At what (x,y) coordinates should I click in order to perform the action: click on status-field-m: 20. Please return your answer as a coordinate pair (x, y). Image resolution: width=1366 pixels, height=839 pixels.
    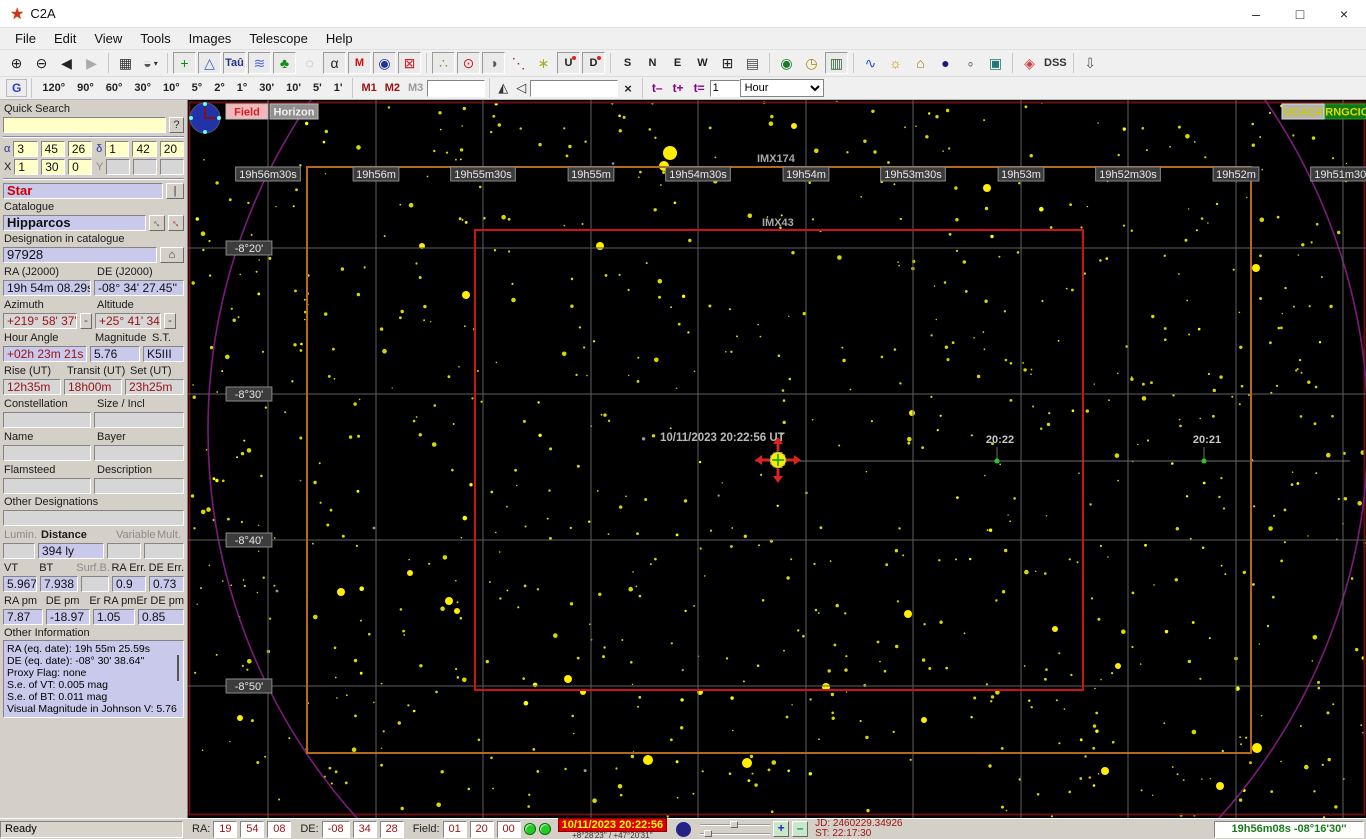
    Looking at the image, I should click on (481, 829).